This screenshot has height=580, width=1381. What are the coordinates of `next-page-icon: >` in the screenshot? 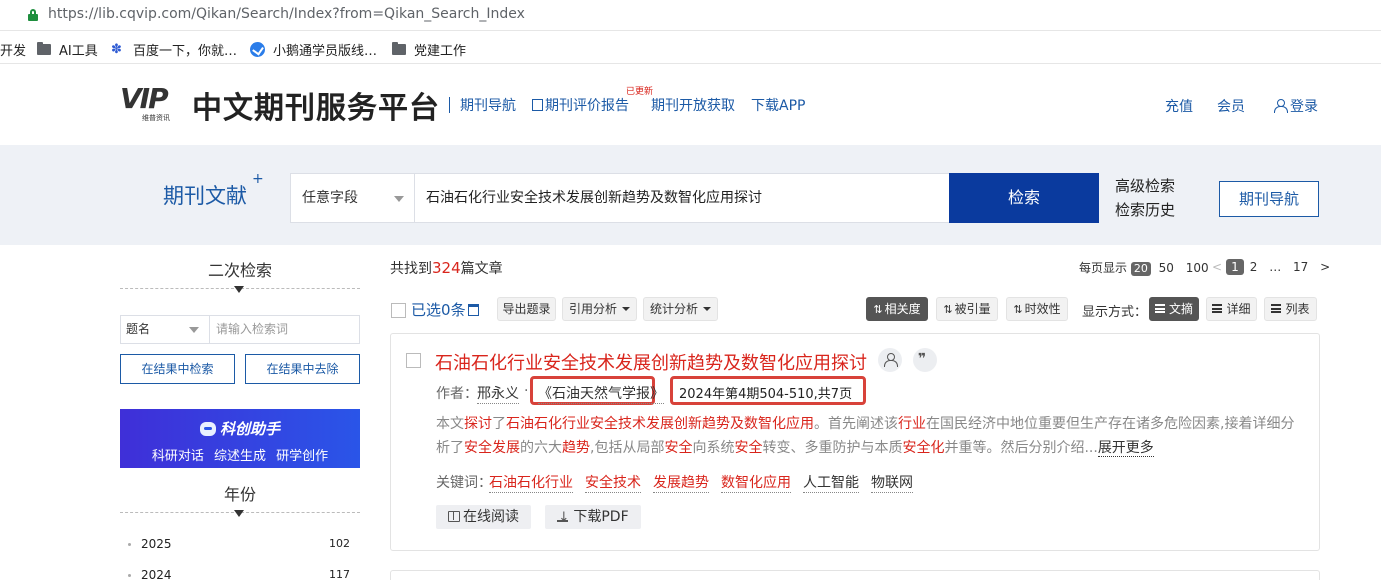 It's located at (1325, 267).